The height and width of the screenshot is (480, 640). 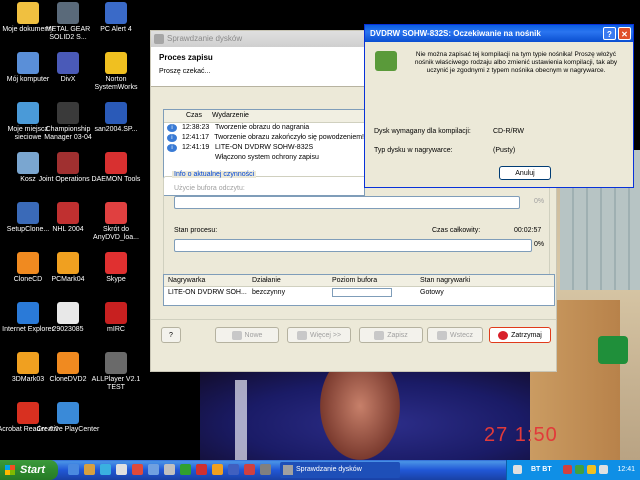 I want to click on new-button: Nowe, so click(x=247, y=335).